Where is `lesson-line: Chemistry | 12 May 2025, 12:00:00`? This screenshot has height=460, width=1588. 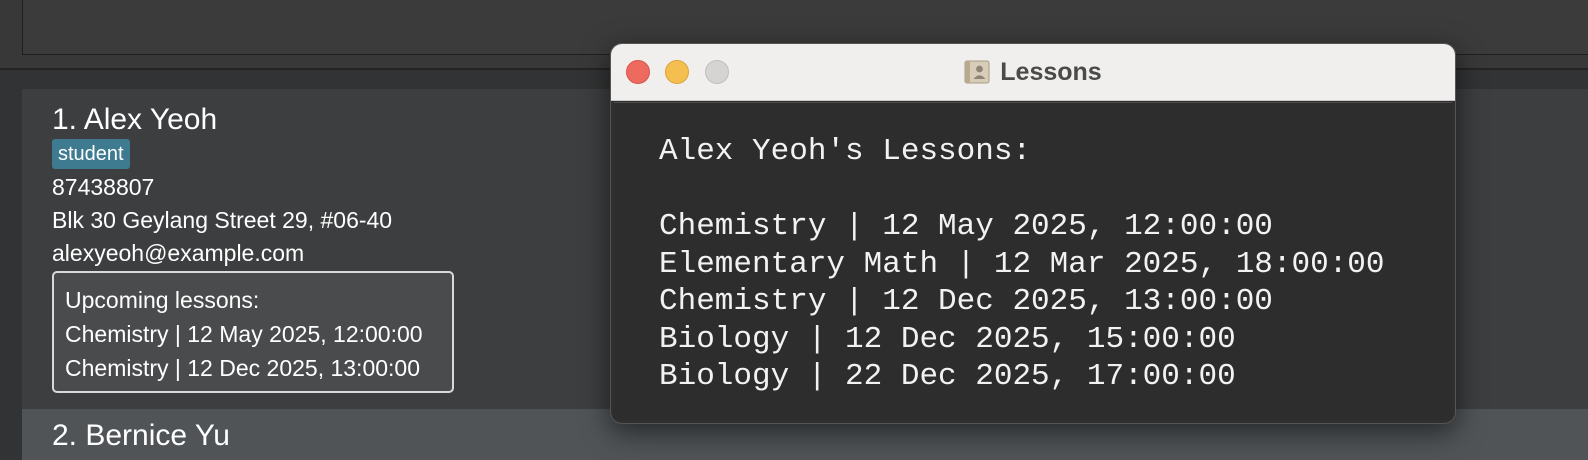
lesson-line: Chemistry | 12 May 2025, 12:00:00 is located at coordinates (966, 226).